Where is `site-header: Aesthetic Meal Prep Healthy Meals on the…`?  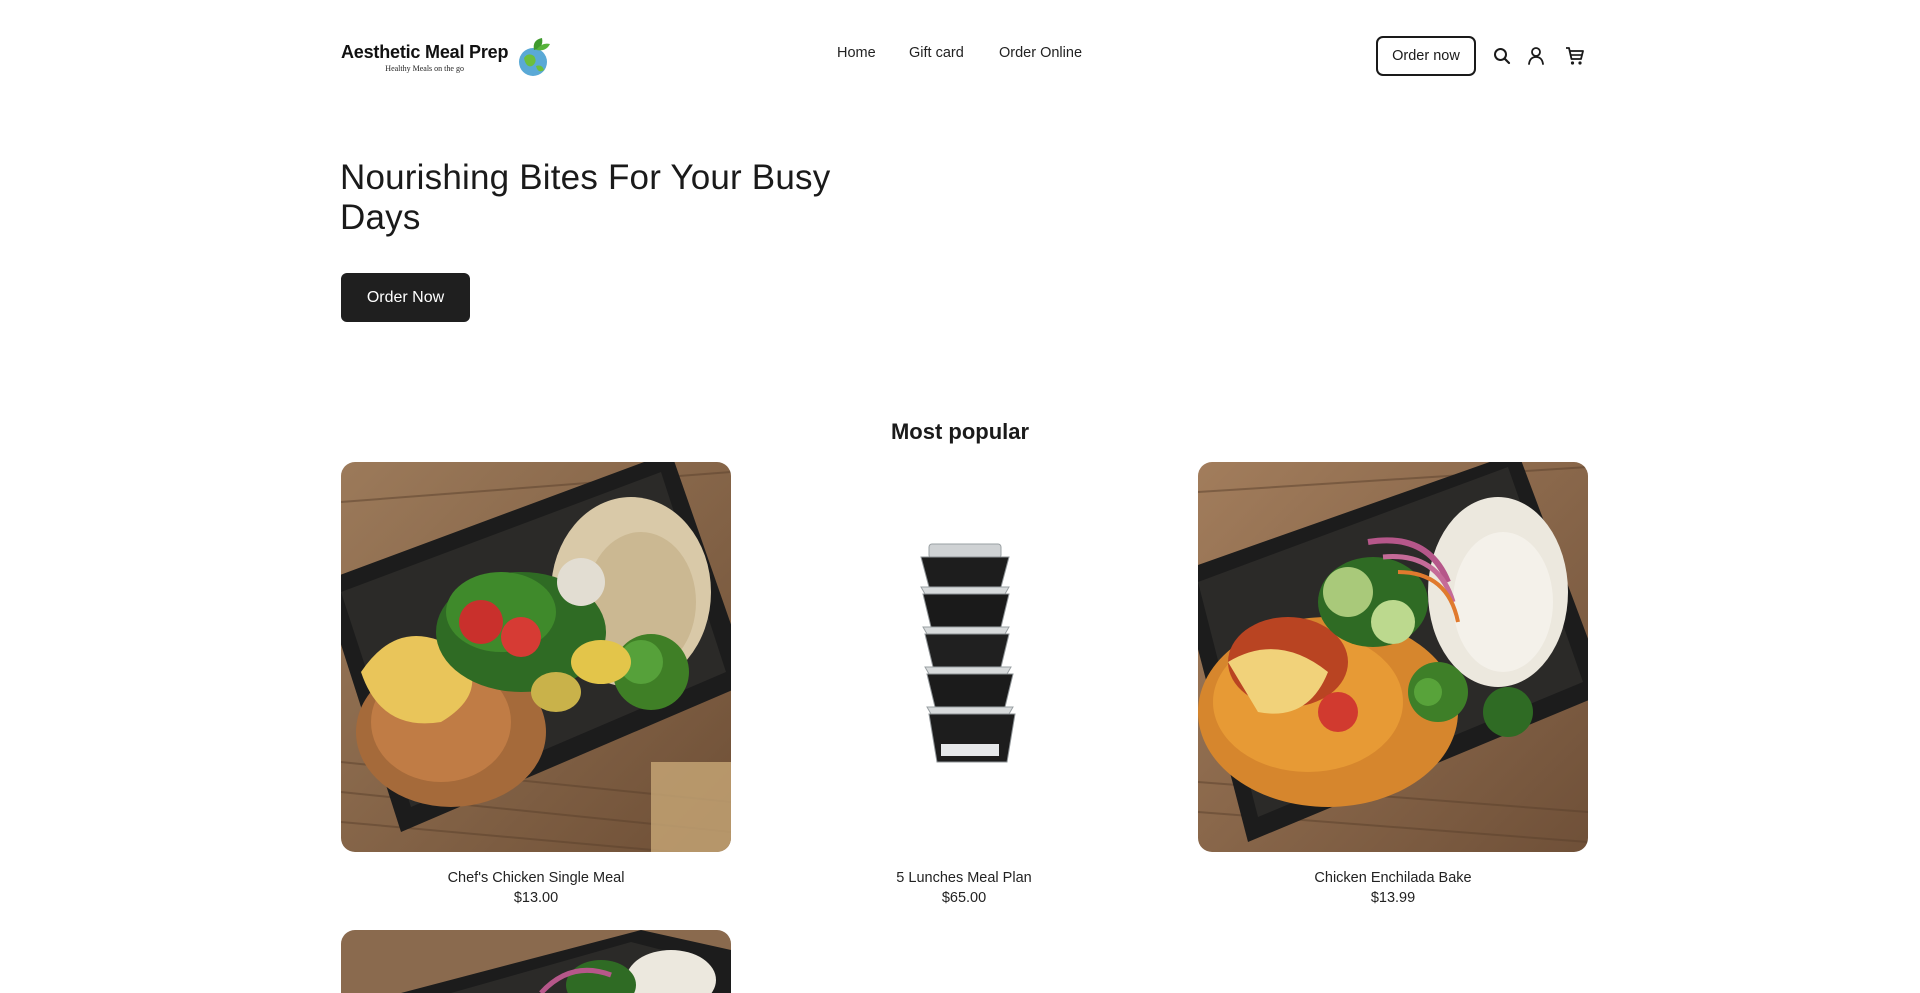 site-header: Aesthetic Meal Prep Healthy Meals on the… is located at coordinates (960, 55).